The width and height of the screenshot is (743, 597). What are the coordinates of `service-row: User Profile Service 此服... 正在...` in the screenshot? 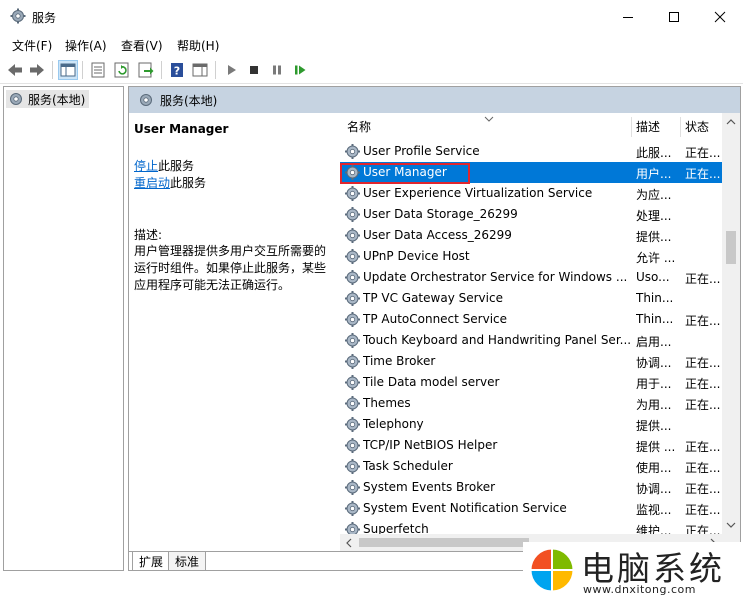 It's located at (531, 151).